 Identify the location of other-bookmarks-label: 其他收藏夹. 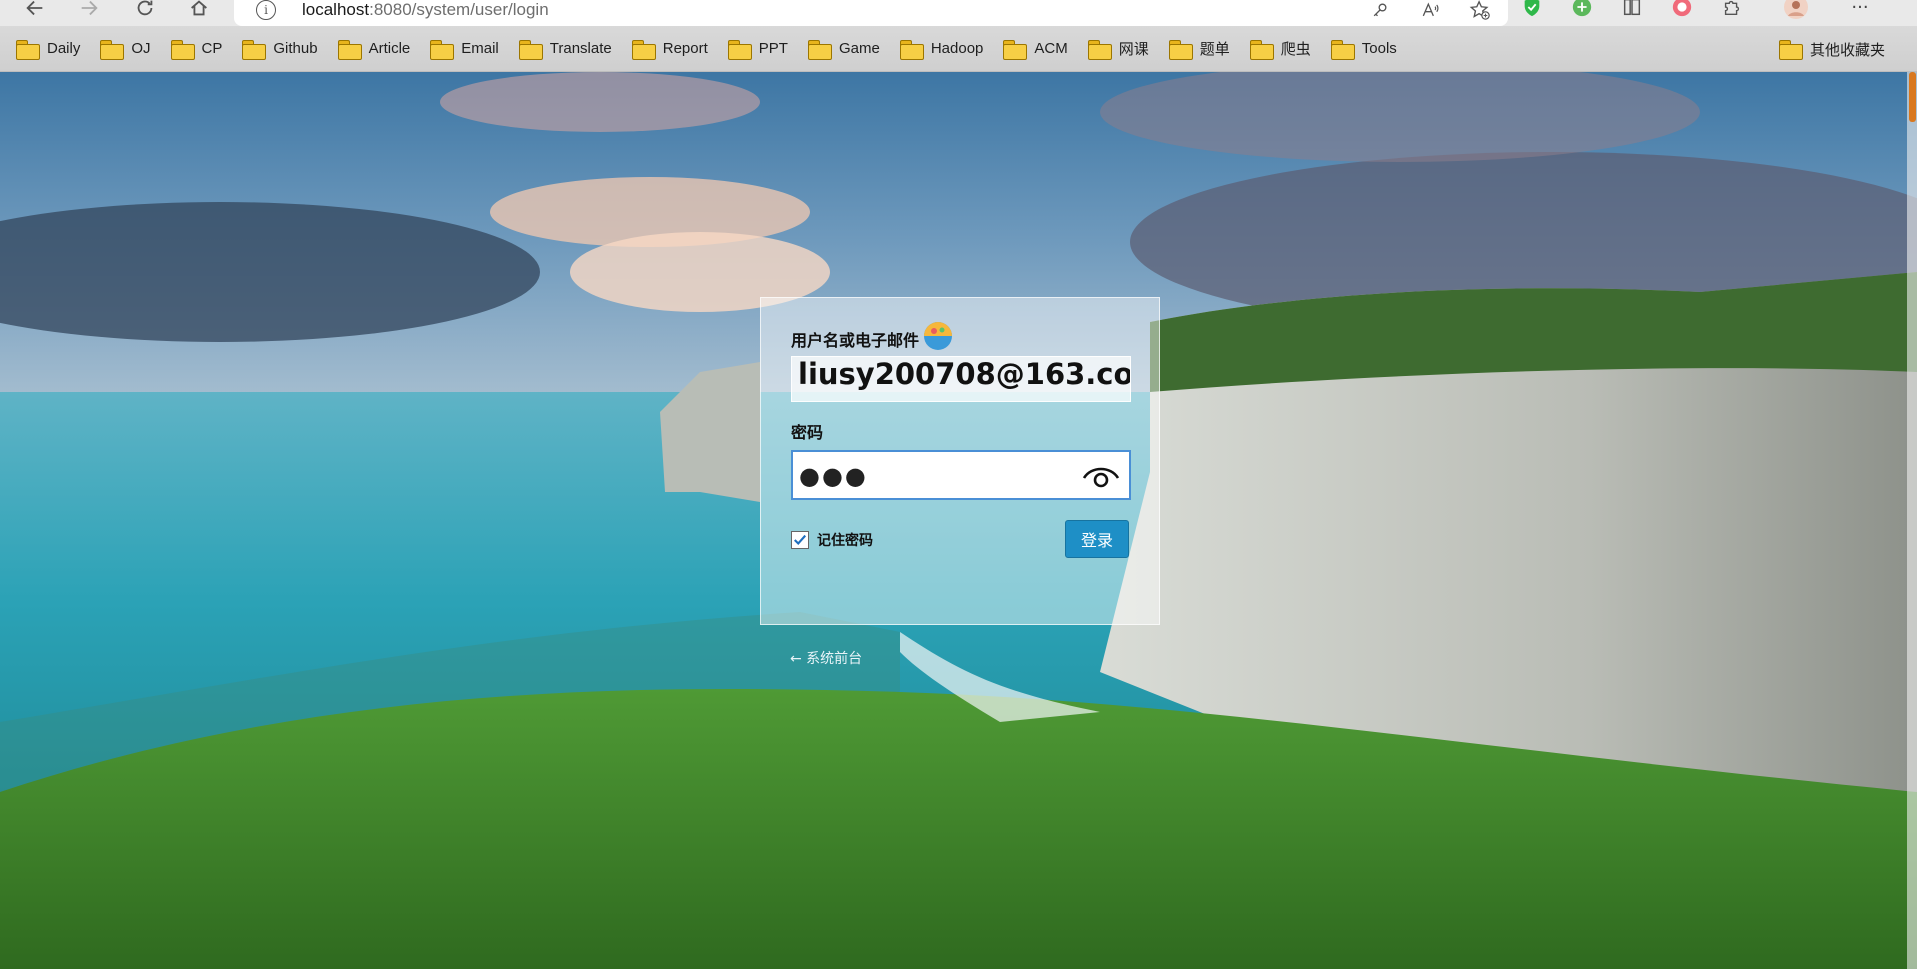
(1847, 50).